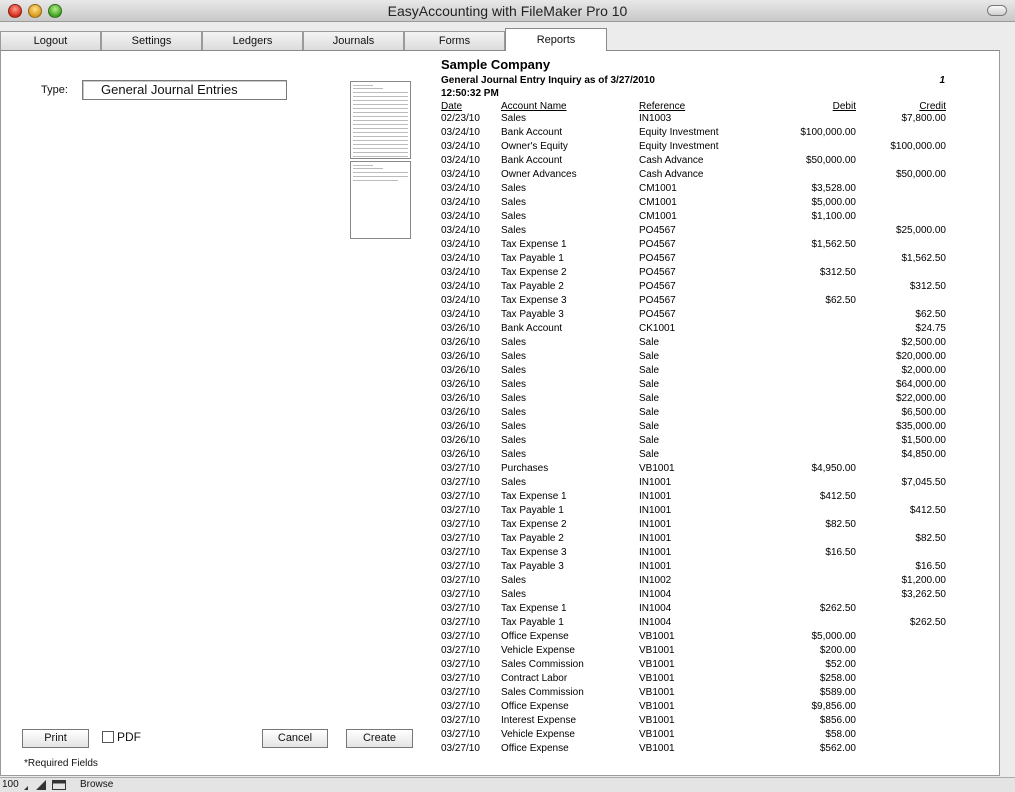  What do you see at coordinates (696, 288) in the screenshot?
I see `table-row: 03/24/10 Tax Payable 2 PO4567 $312.50` at bounding box center [696, 288].